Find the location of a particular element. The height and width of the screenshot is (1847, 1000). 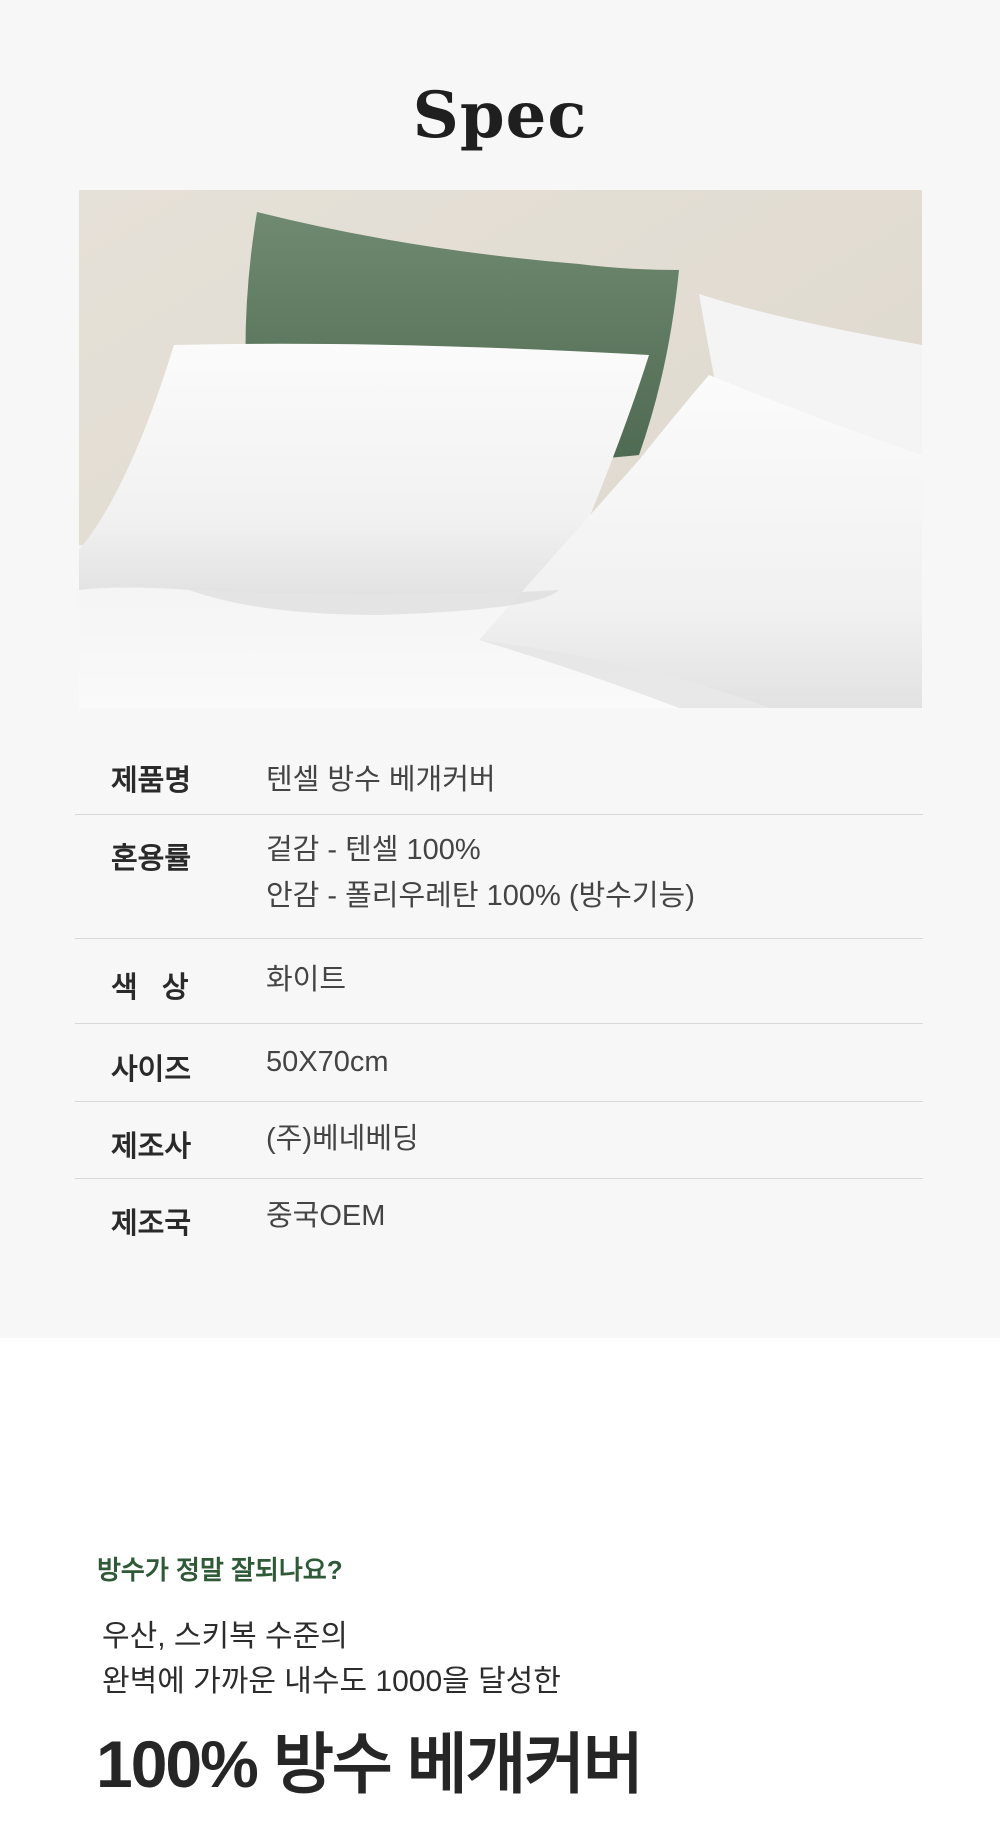

spec-value: 텐셀 방수 베개커버 is located at coordinates (381, 780).